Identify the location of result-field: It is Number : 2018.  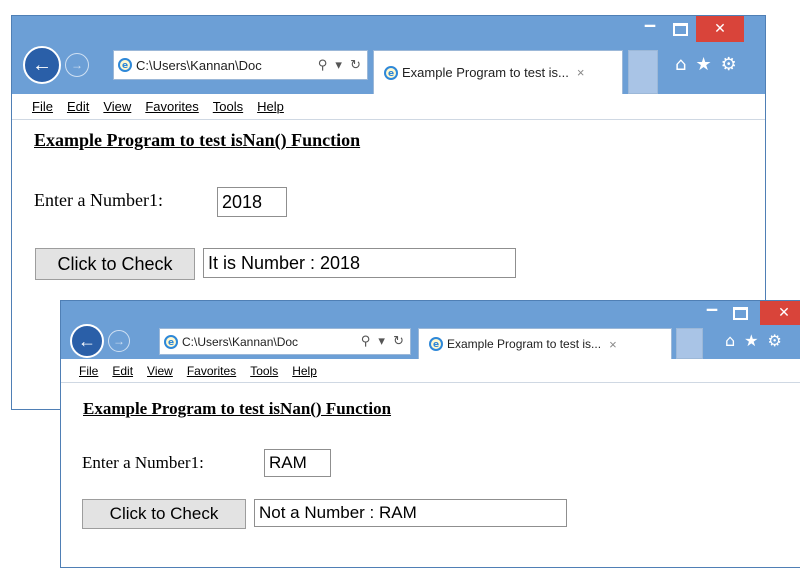
(359, 263).